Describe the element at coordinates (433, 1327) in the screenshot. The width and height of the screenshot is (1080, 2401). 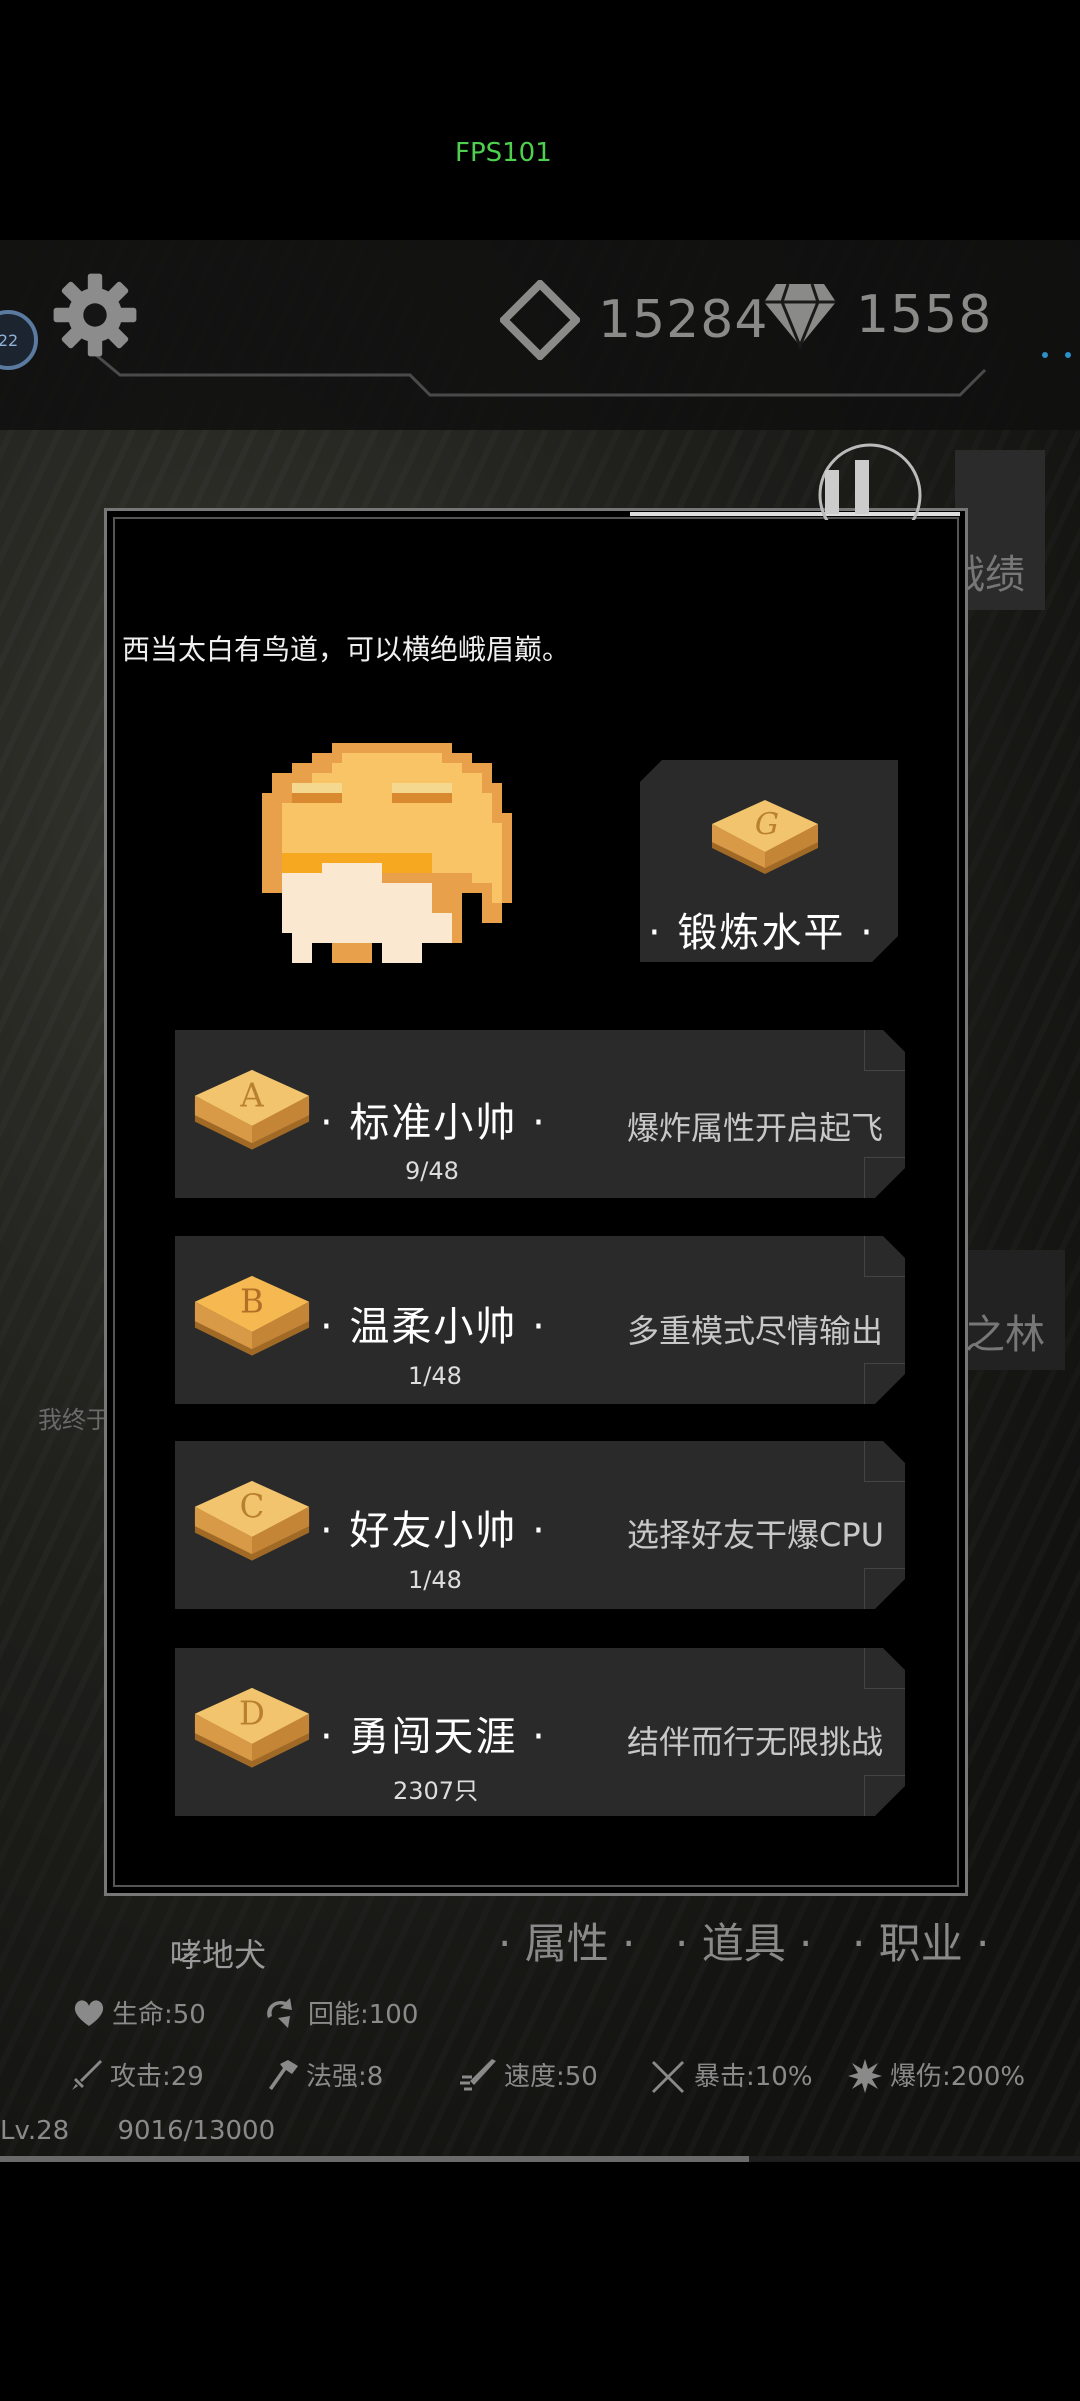
I see `mode-title-gentle: · 温柔小帅 ·` at that location.